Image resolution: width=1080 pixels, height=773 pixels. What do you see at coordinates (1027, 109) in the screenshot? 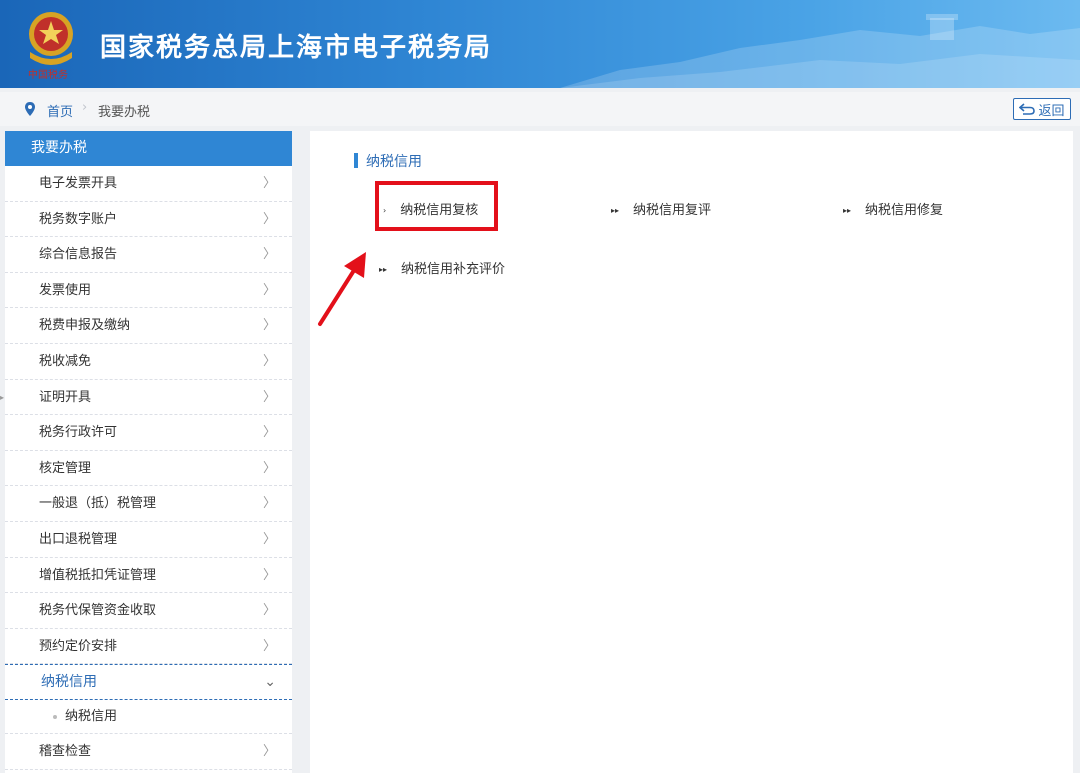
I see `return-arrow-icon` at bounding box center [1027, 109].